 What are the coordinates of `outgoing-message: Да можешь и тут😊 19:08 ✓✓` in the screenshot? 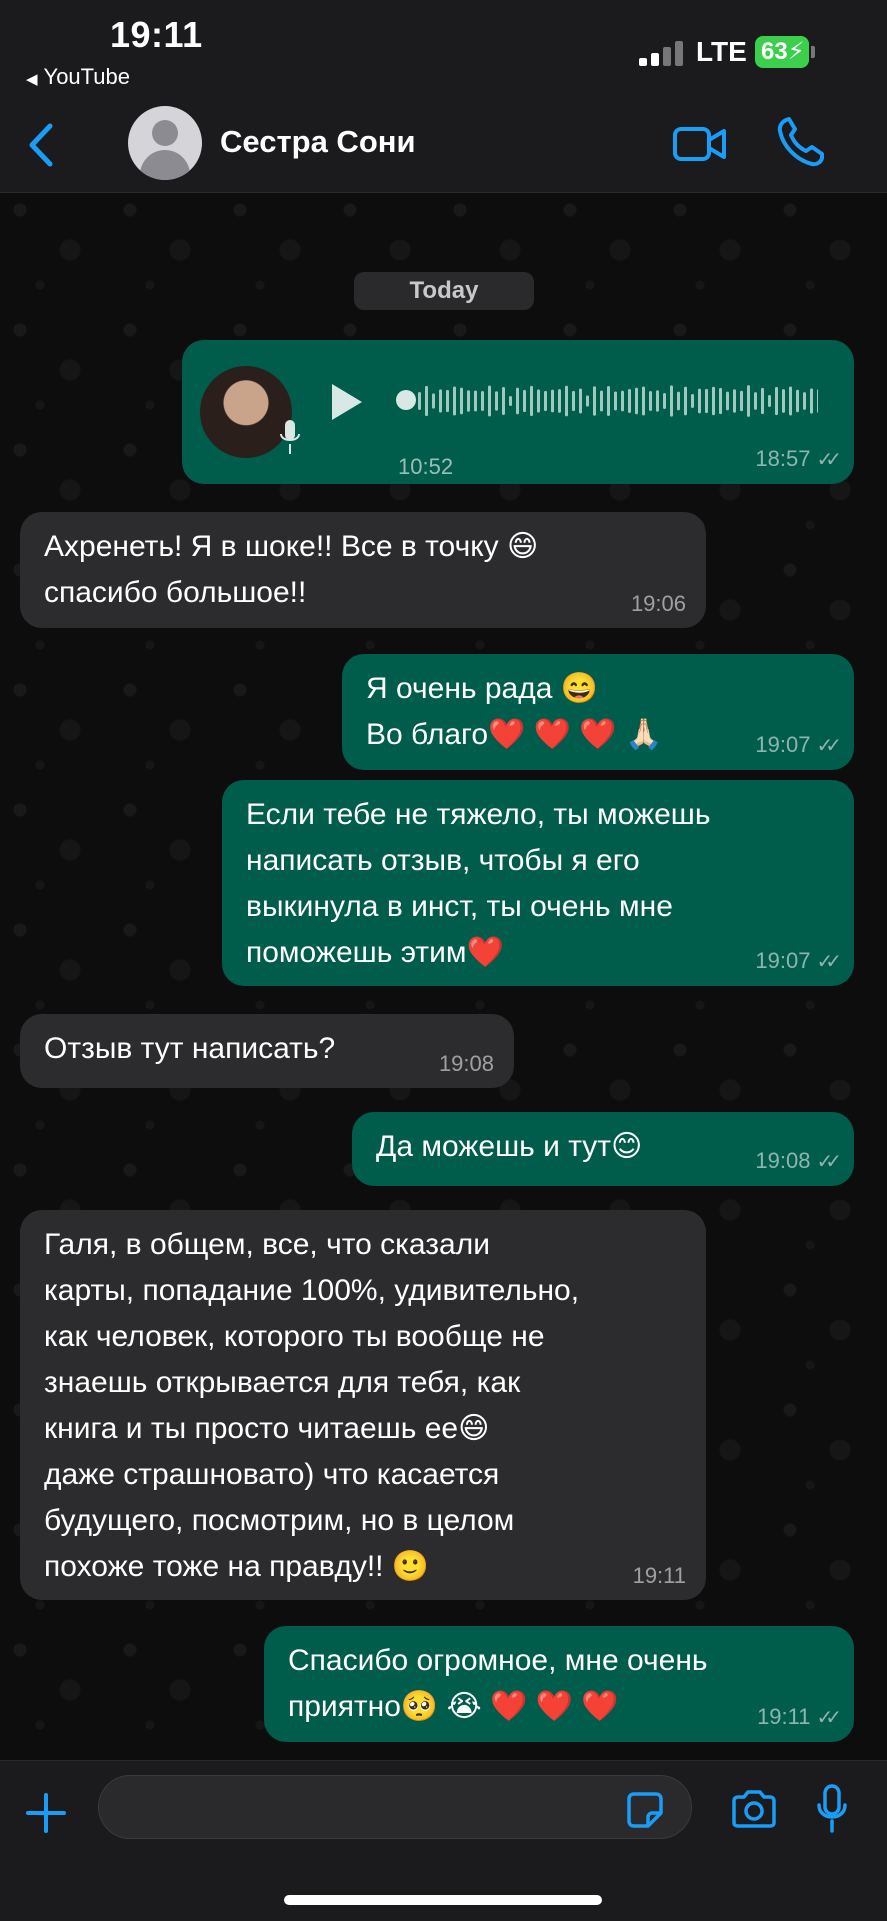 It's located at (603, 1149).